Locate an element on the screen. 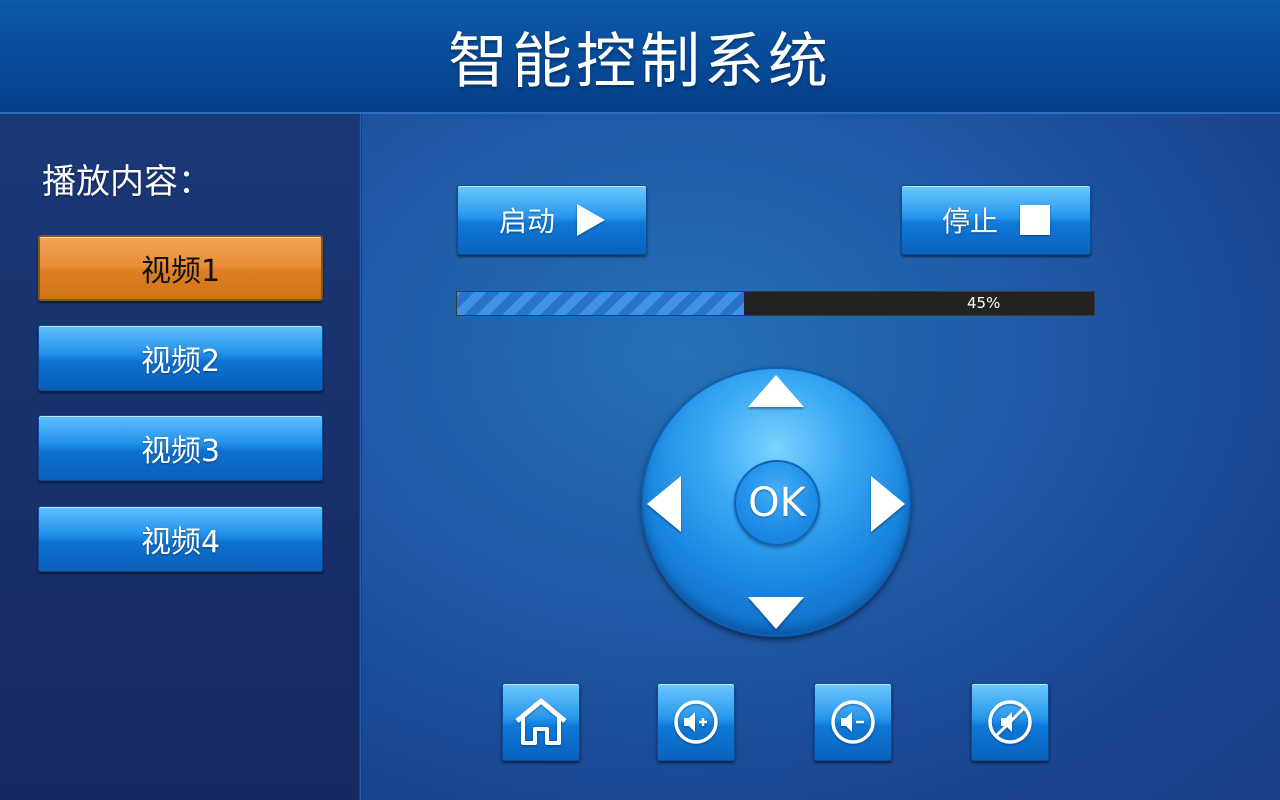 Image resolution: width=1280 pixels, height=800 pixels. sidebar-item-label: 视频2 is located at coordinates (180, 361).